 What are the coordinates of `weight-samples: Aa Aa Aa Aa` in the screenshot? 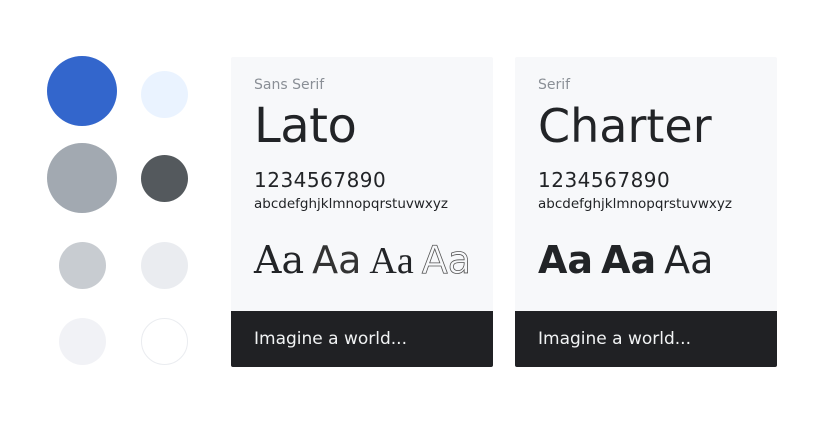 It's located at (366, 260).